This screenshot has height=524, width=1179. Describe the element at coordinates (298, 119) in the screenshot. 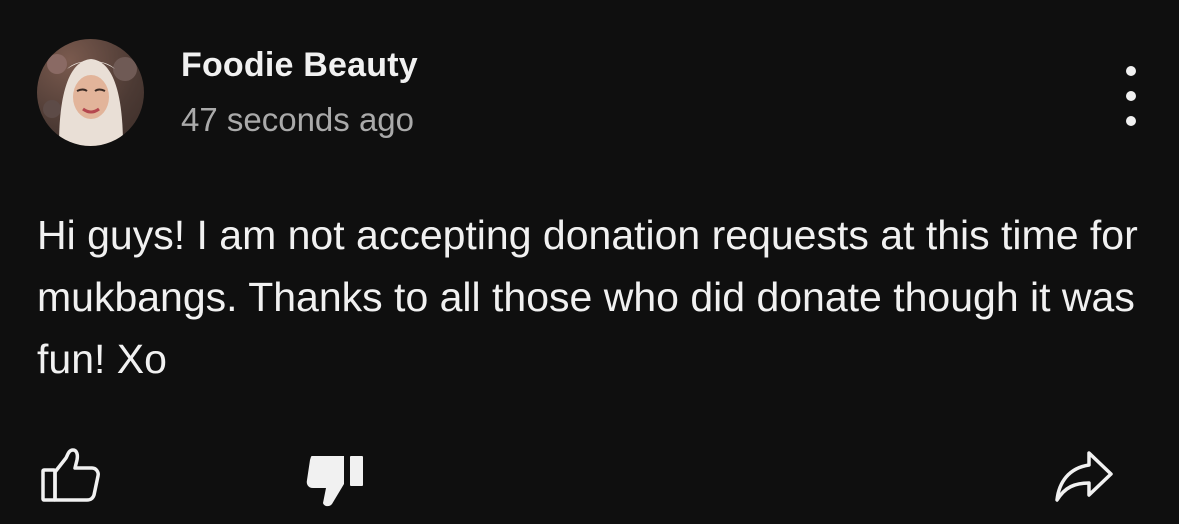

I see `comment-timestamp: 47 seconds ago` at that location.